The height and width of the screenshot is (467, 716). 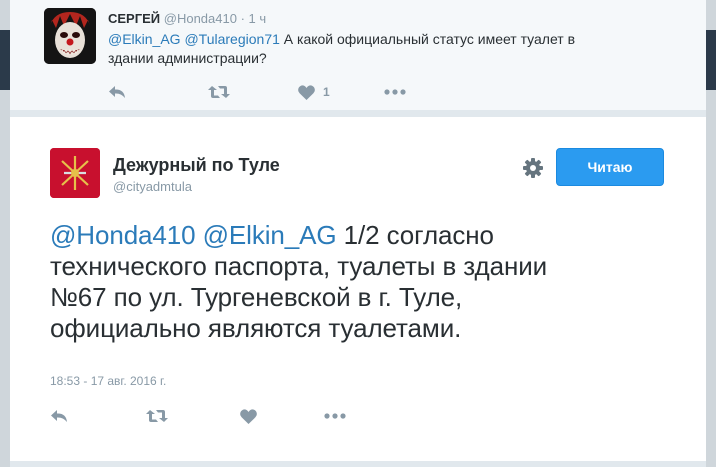 I want to click on user-name: Дежурный по Туле, so click(x=196, y=165).